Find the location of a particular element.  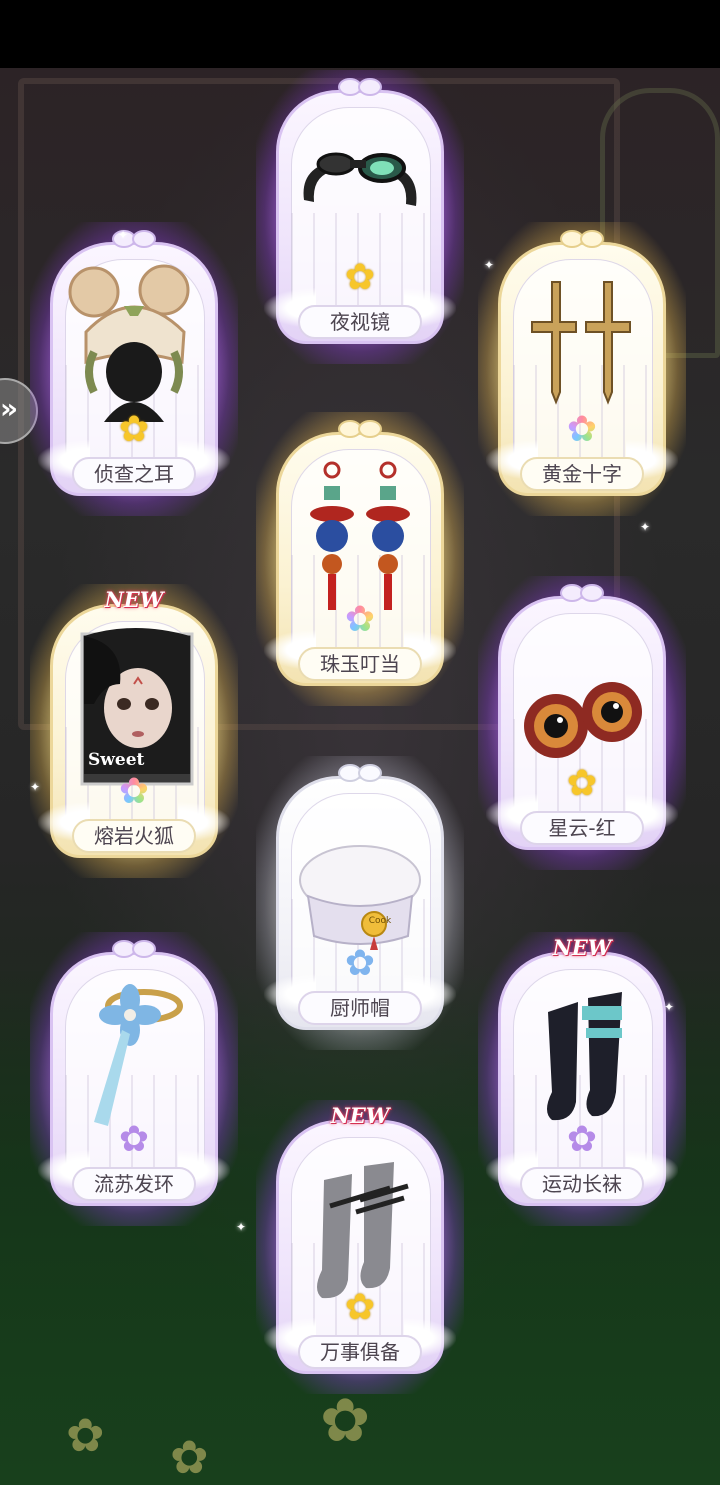

item-name-plate: 厨师帽 is located at coordinates (360, 1008).